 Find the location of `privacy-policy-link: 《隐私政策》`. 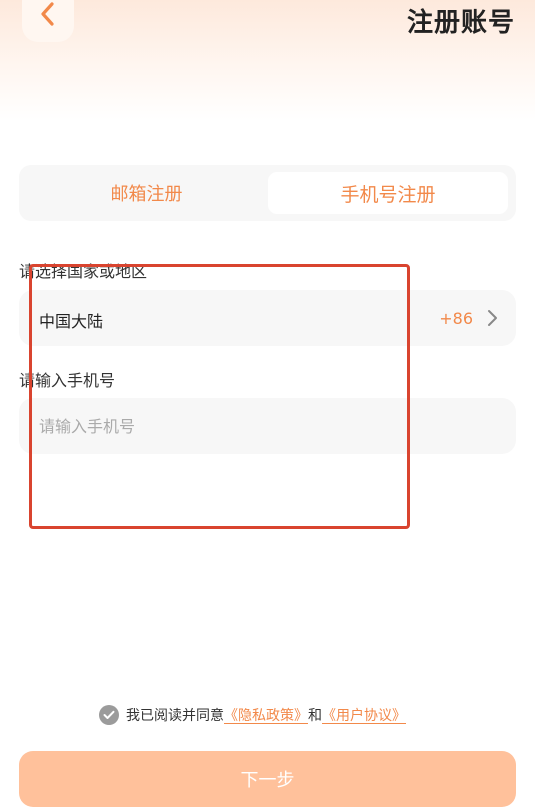

privacy-policy-link: 《隐私政策》 is located at coordinates (266, 715).